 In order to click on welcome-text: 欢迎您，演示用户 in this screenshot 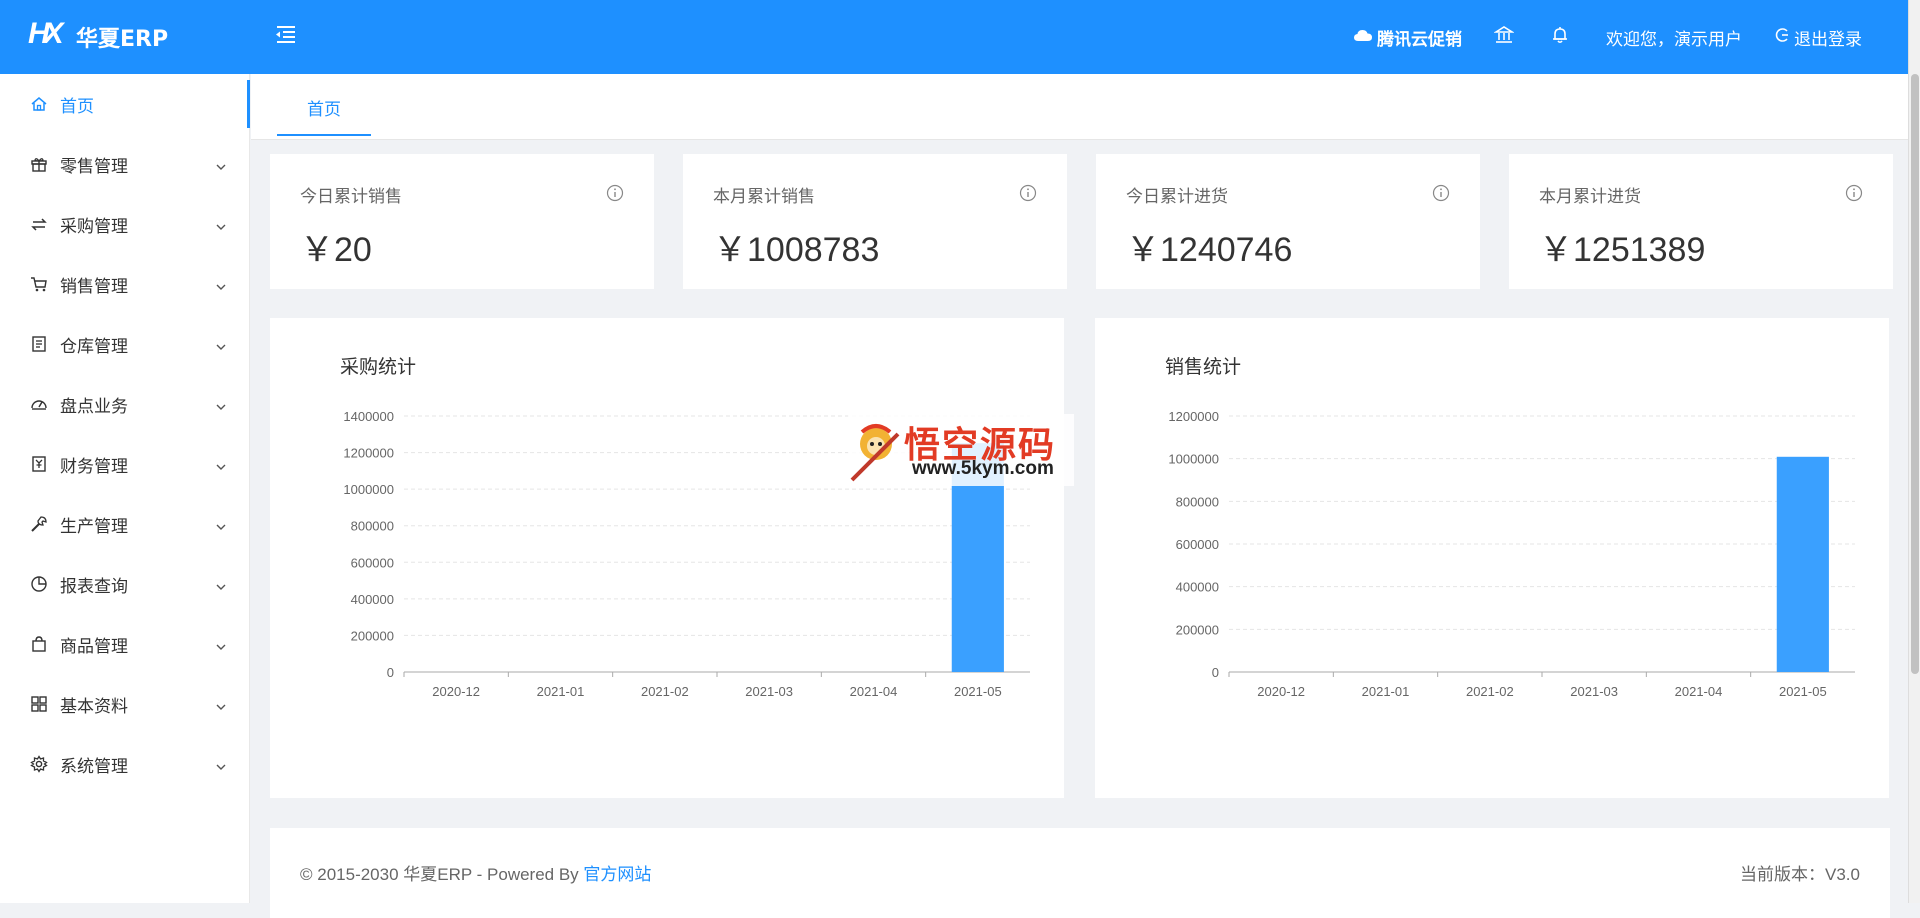, I will do `click(1674, 39)`.